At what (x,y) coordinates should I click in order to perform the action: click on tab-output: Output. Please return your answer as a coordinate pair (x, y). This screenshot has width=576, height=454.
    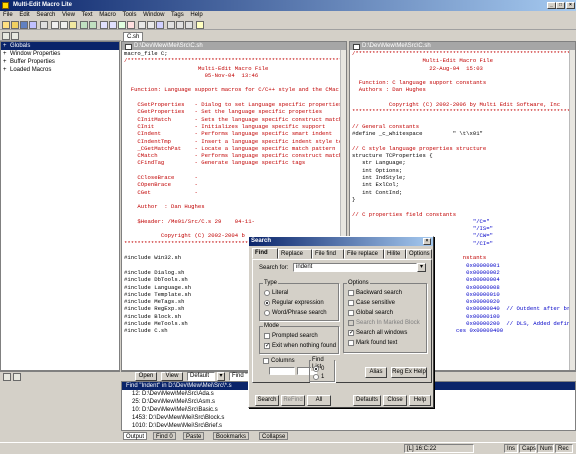
    Looking at the image, I should click on (135, 436).